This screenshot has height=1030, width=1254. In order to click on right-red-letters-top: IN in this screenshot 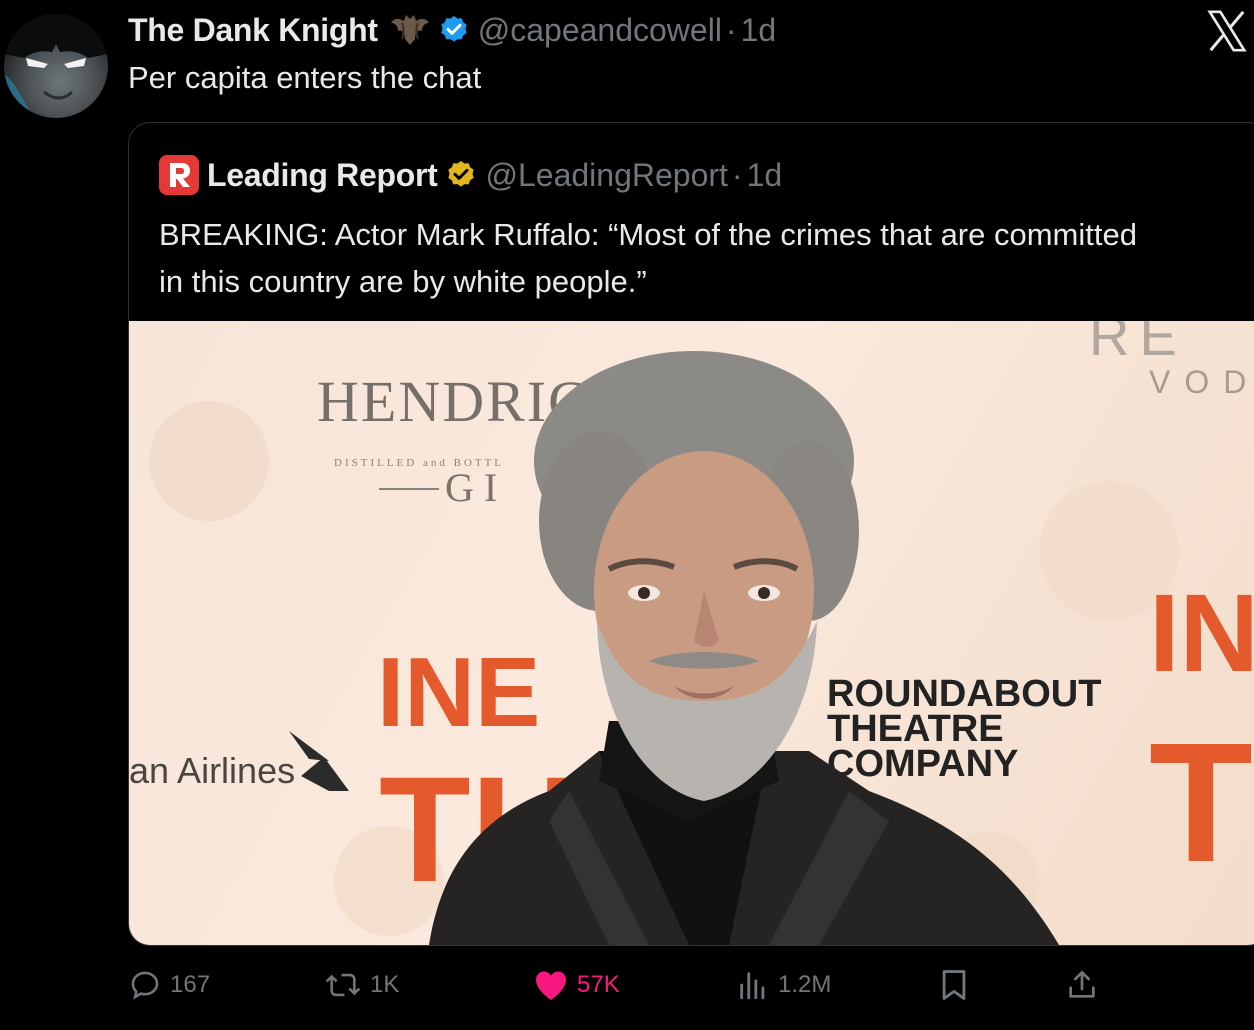, I will do `click(1201, 633)`.